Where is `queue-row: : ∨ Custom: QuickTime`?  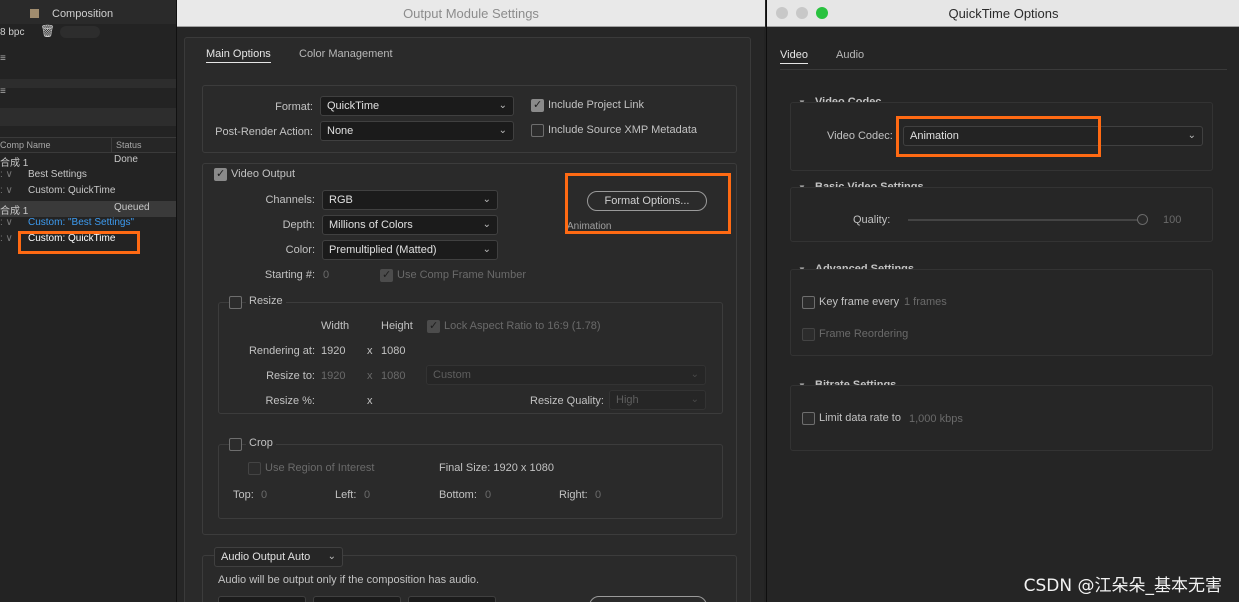
queue-row: : ∨ Custom: QuickTime is located at coordinates (88, 193).